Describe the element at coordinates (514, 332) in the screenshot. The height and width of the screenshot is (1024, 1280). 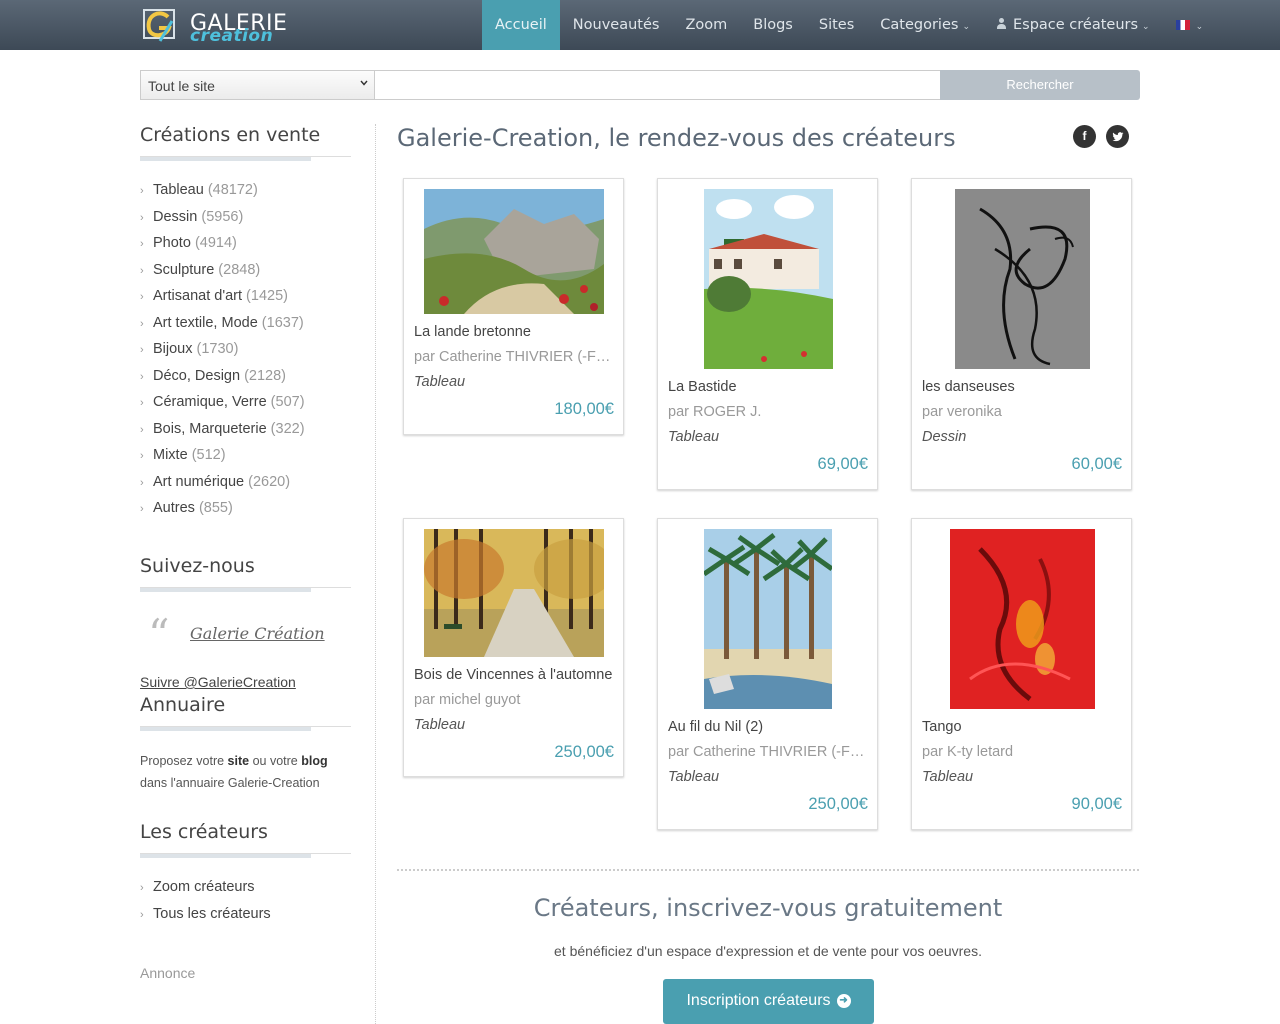
I see `artwork-title: La lande bretonne` at that location.